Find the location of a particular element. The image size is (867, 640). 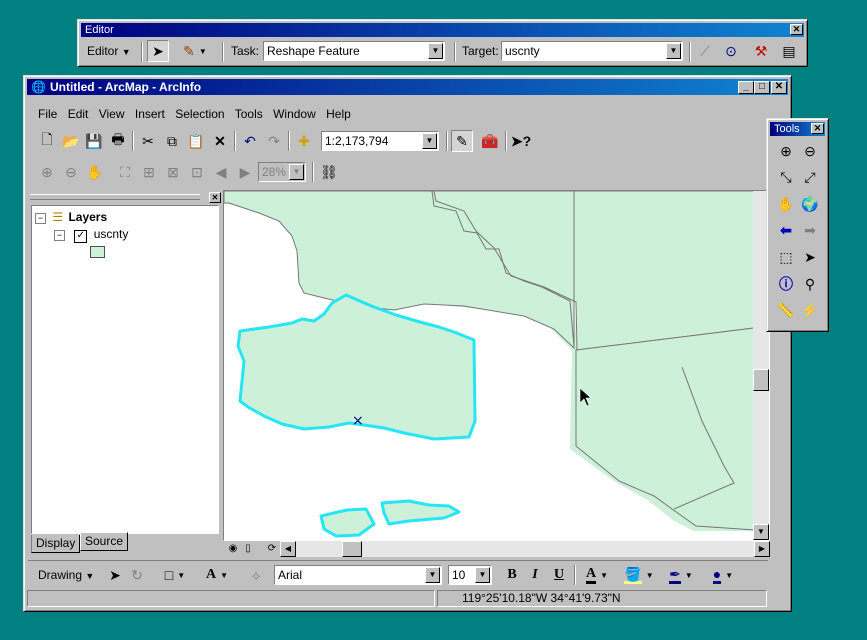

vertical-scroll-thumb is located at coordinates (761, 380).